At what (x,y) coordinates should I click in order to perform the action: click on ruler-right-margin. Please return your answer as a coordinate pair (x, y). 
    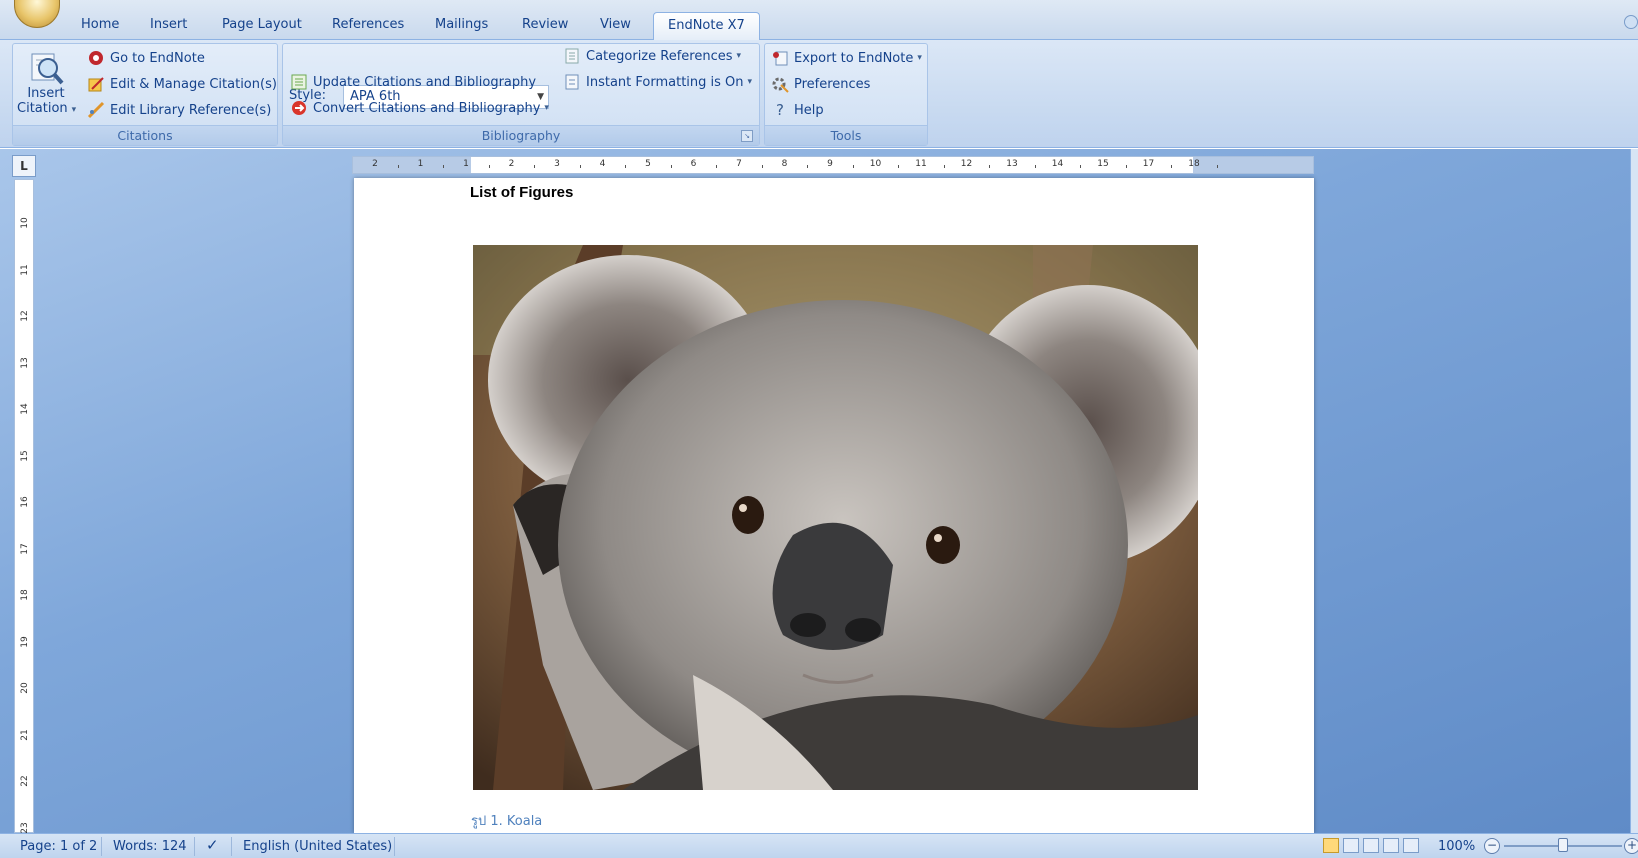
    Looking at the image, I should click on (1253, 165).